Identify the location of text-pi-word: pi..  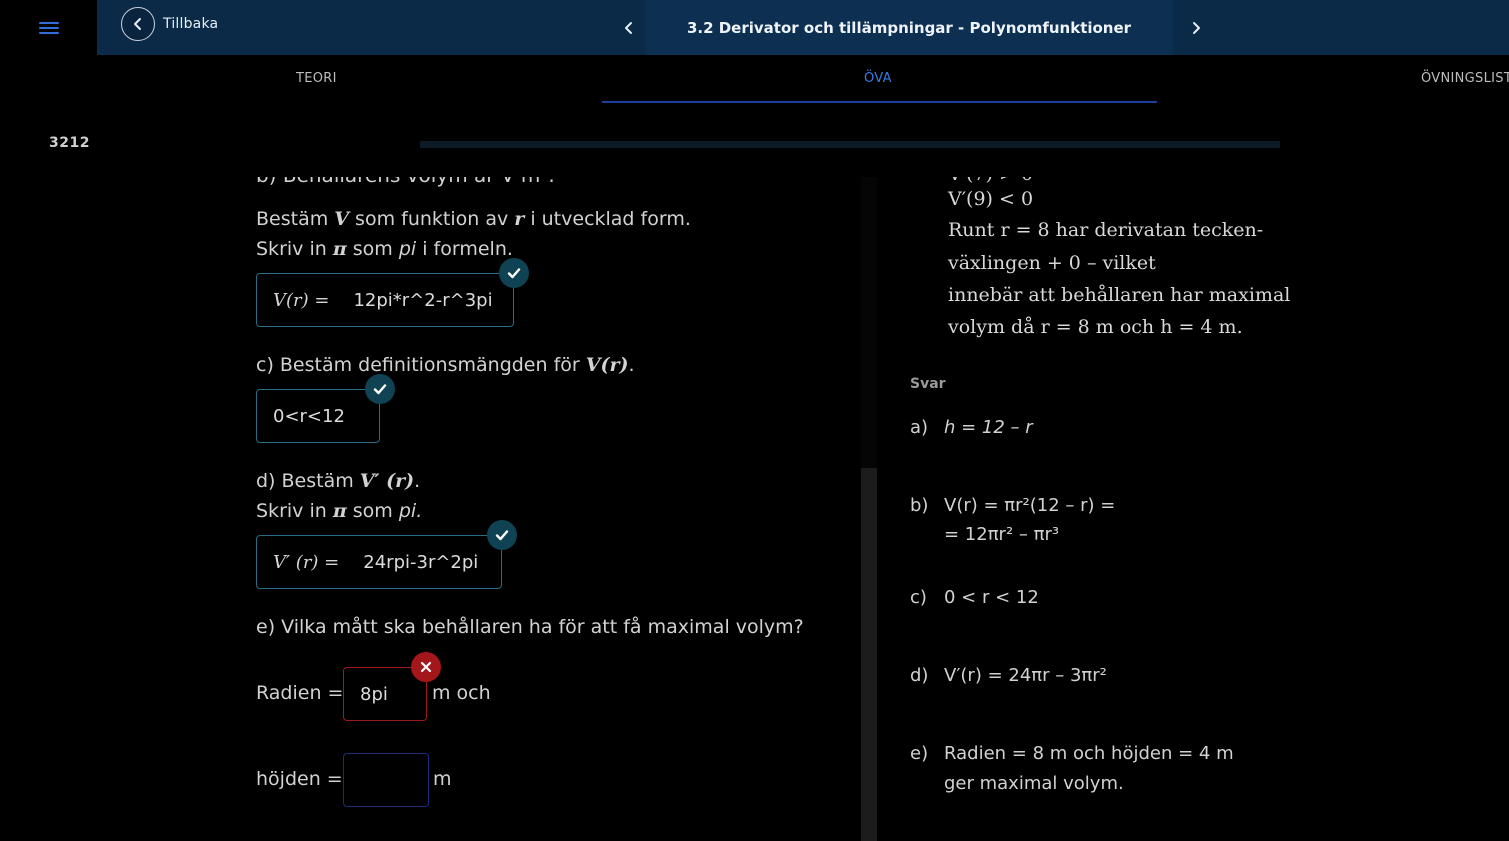
(410, 511).